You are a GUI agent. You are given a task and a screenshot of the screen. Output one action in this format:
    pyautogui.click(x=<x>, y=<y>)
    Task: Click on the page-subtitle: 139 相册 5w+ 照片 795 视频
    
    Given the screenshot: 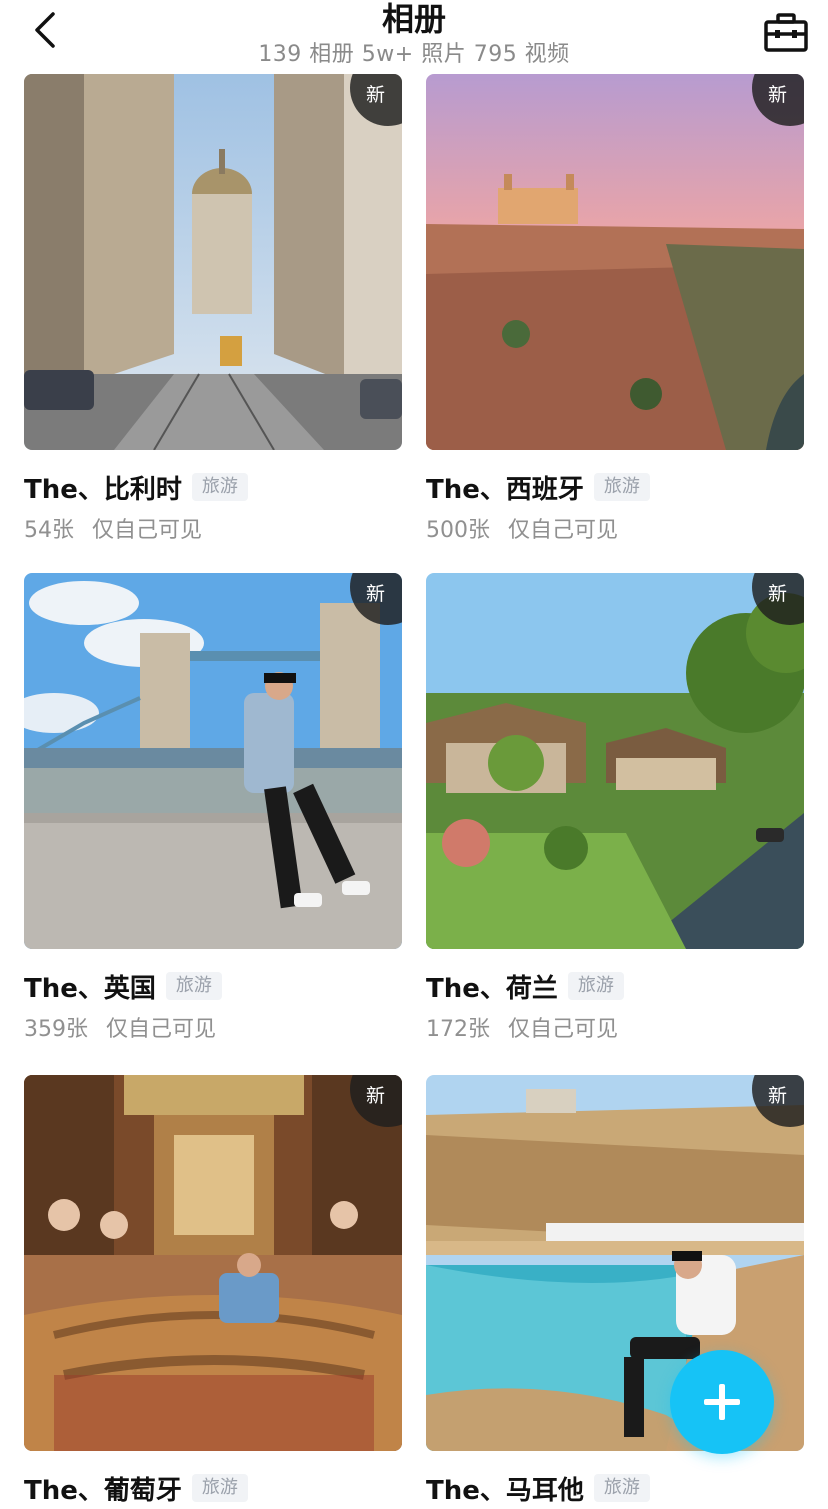 What is the action you would take?
    pyautogui.click(x=414, y=54)
    